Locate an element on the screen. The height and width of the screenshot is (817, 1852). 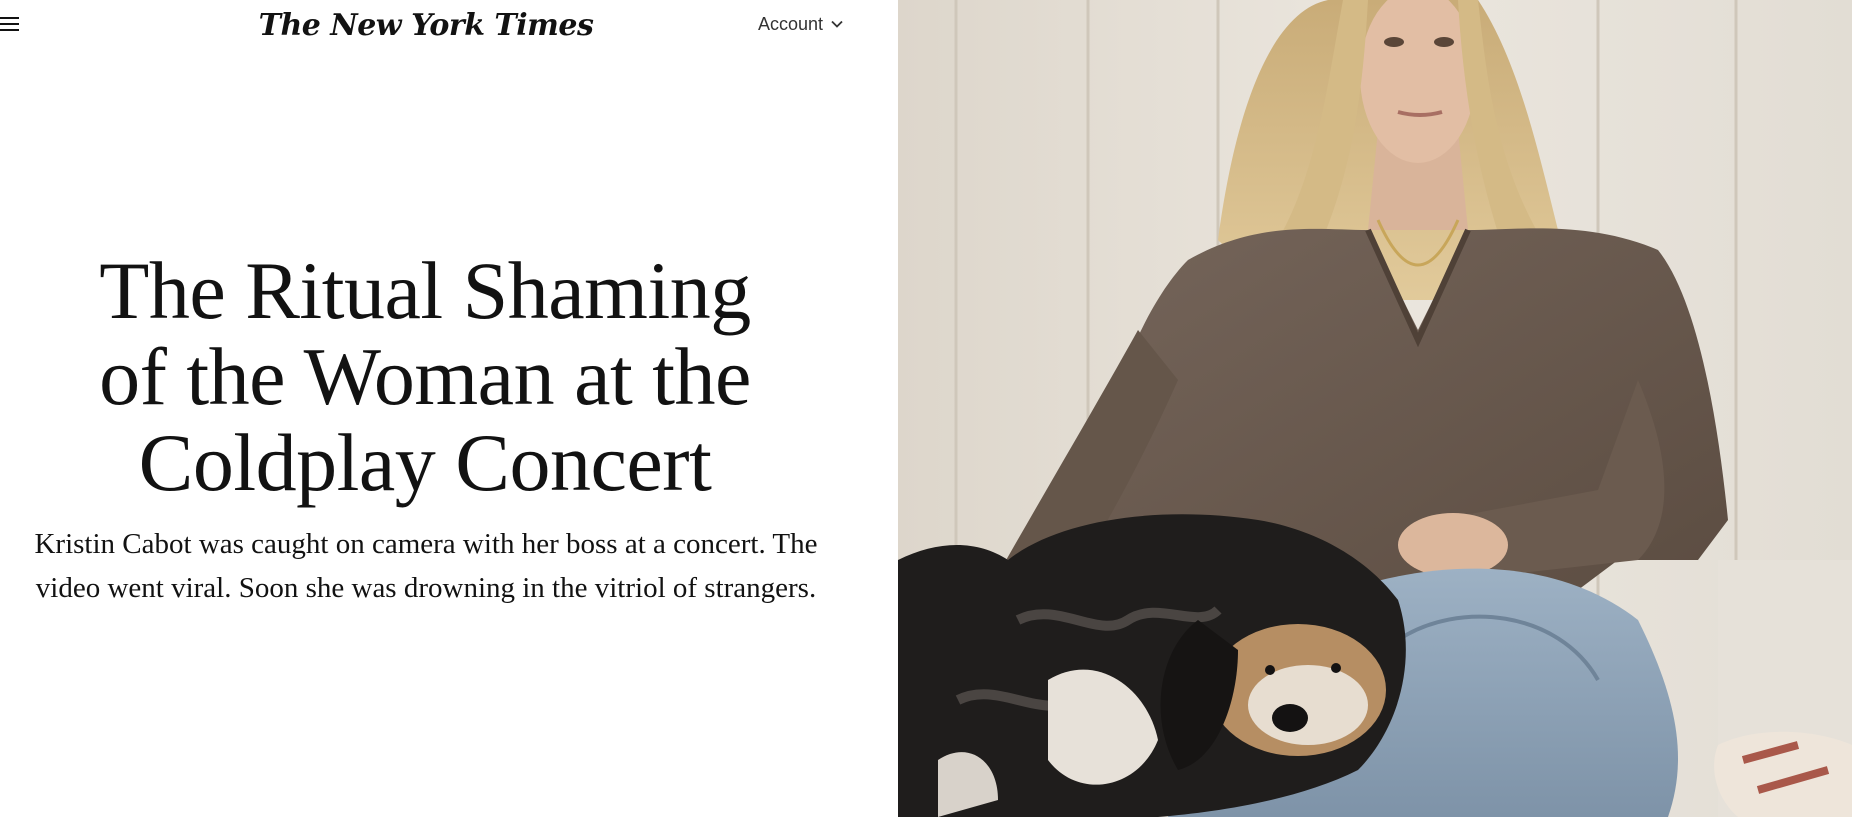
chevron-down-icon is located at coordinates (837, 24).